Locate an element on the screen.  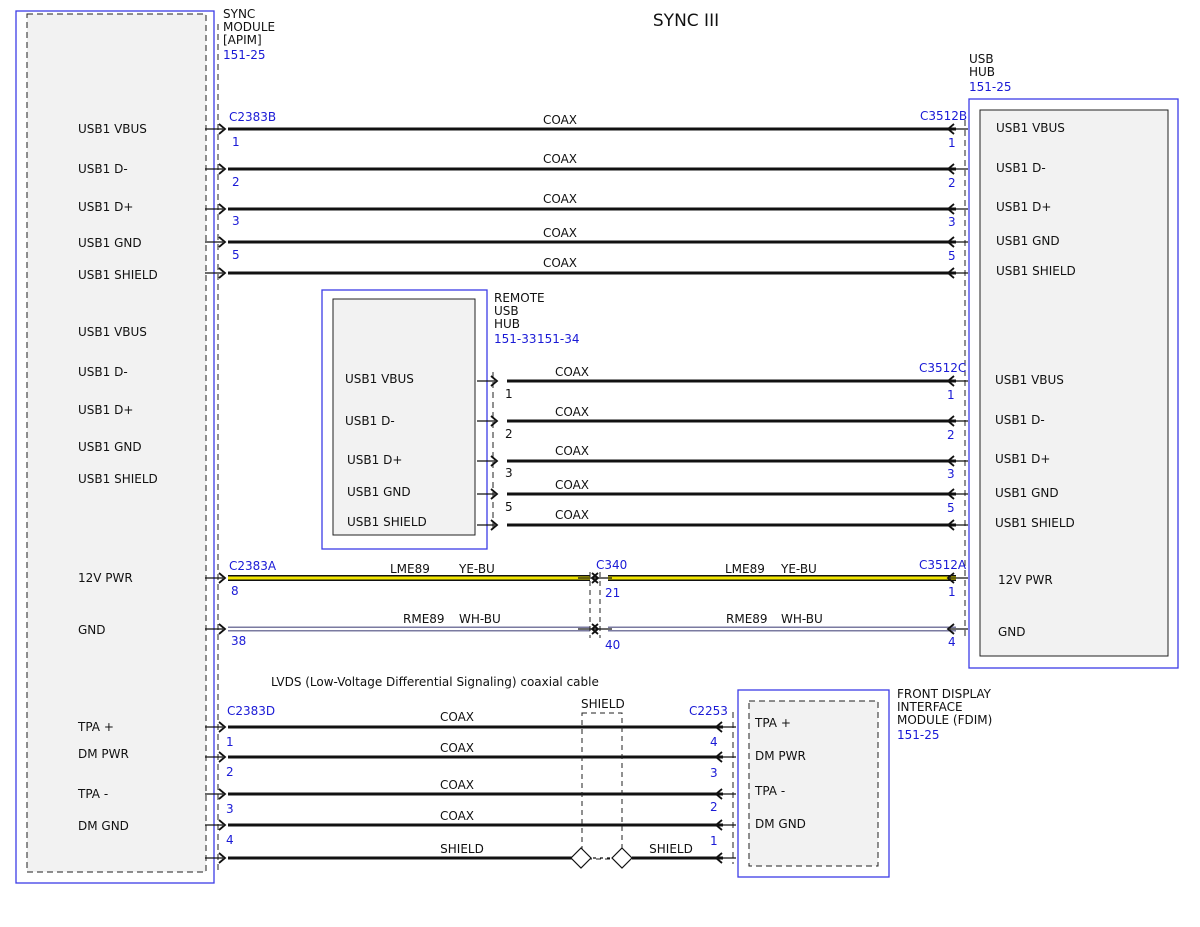
remote-hub-pin-label: USB1 D+ is located at coordinates (374, 460).